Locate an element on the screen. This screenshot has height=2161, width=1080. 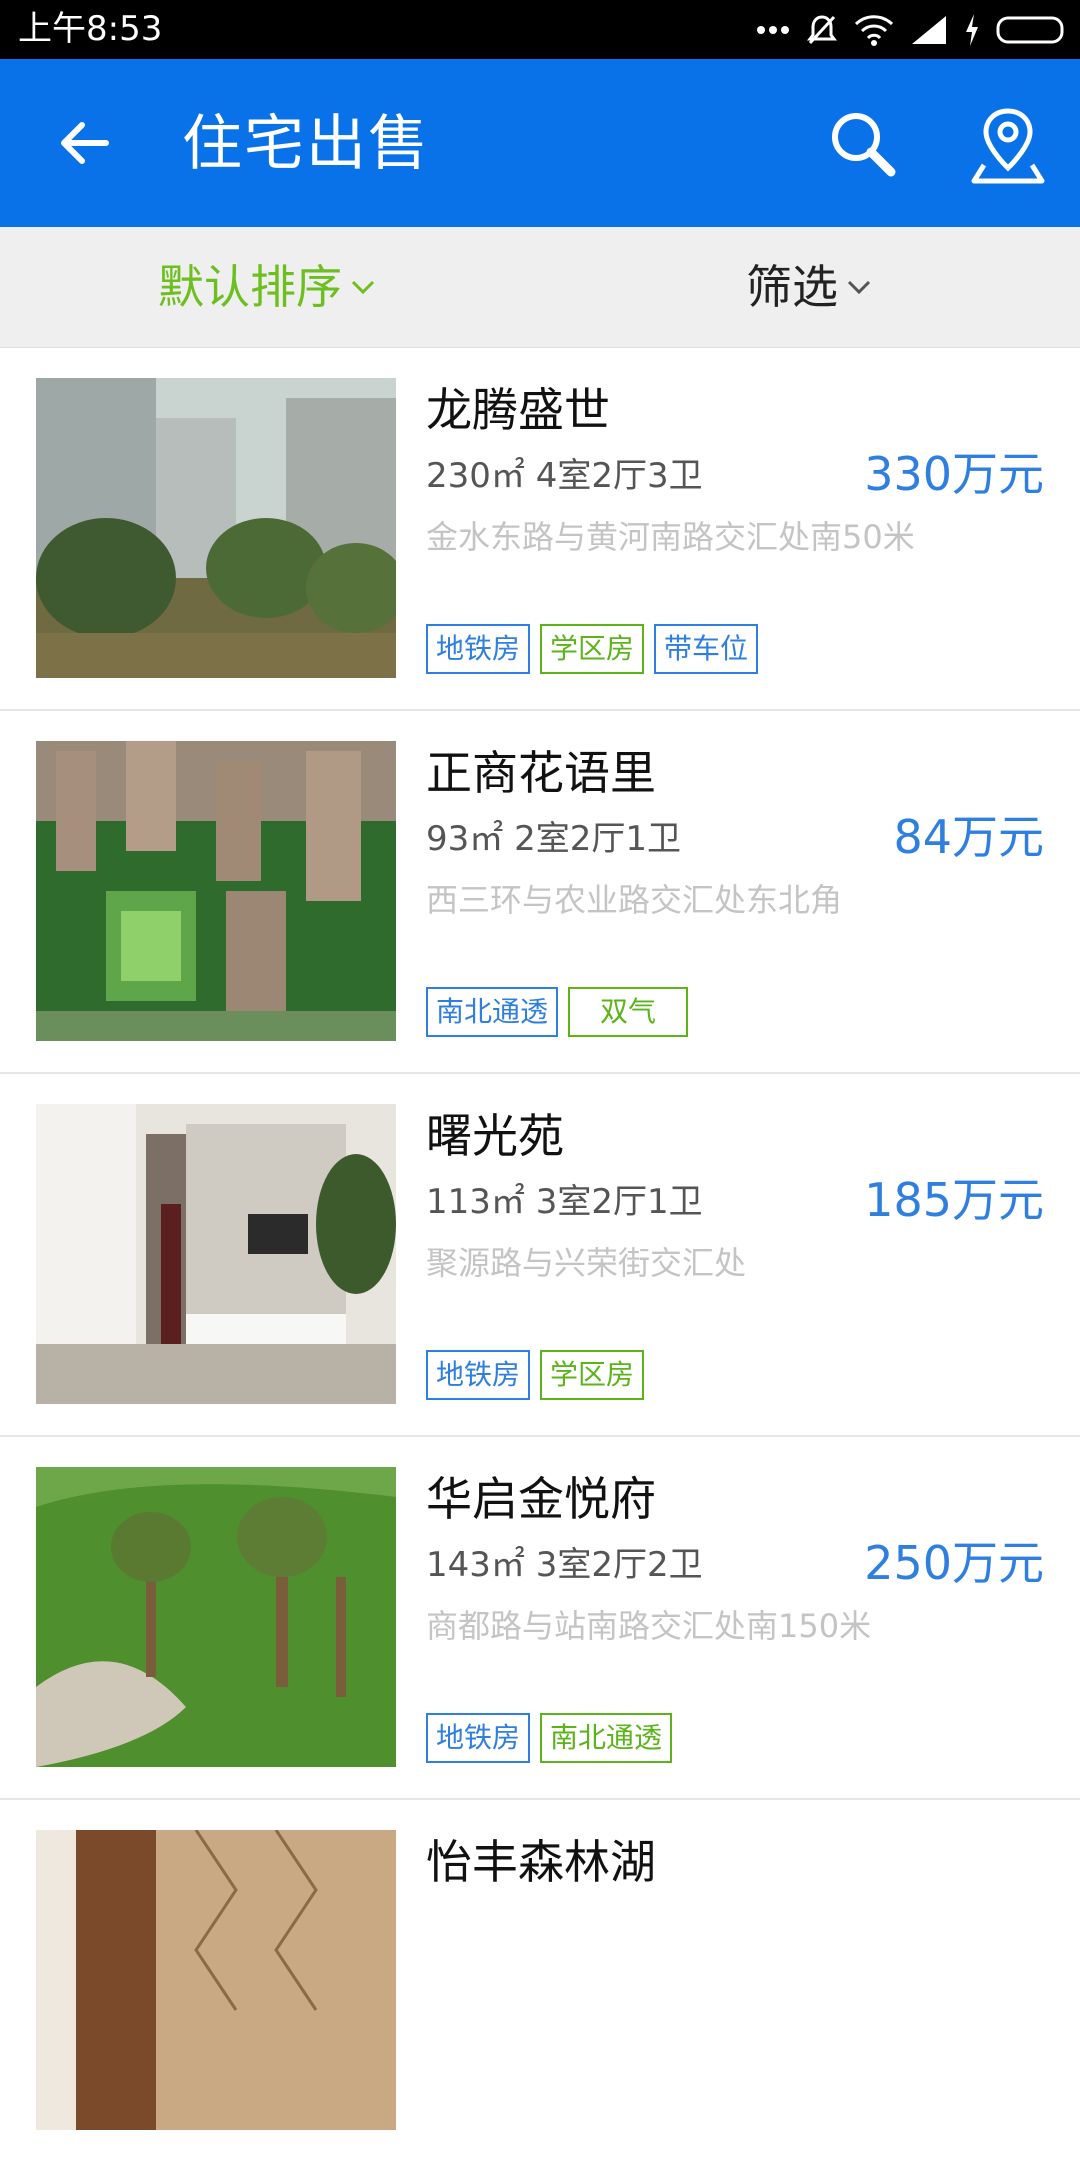
listing-price: 250万元 is located at coordinates (954, 1563).